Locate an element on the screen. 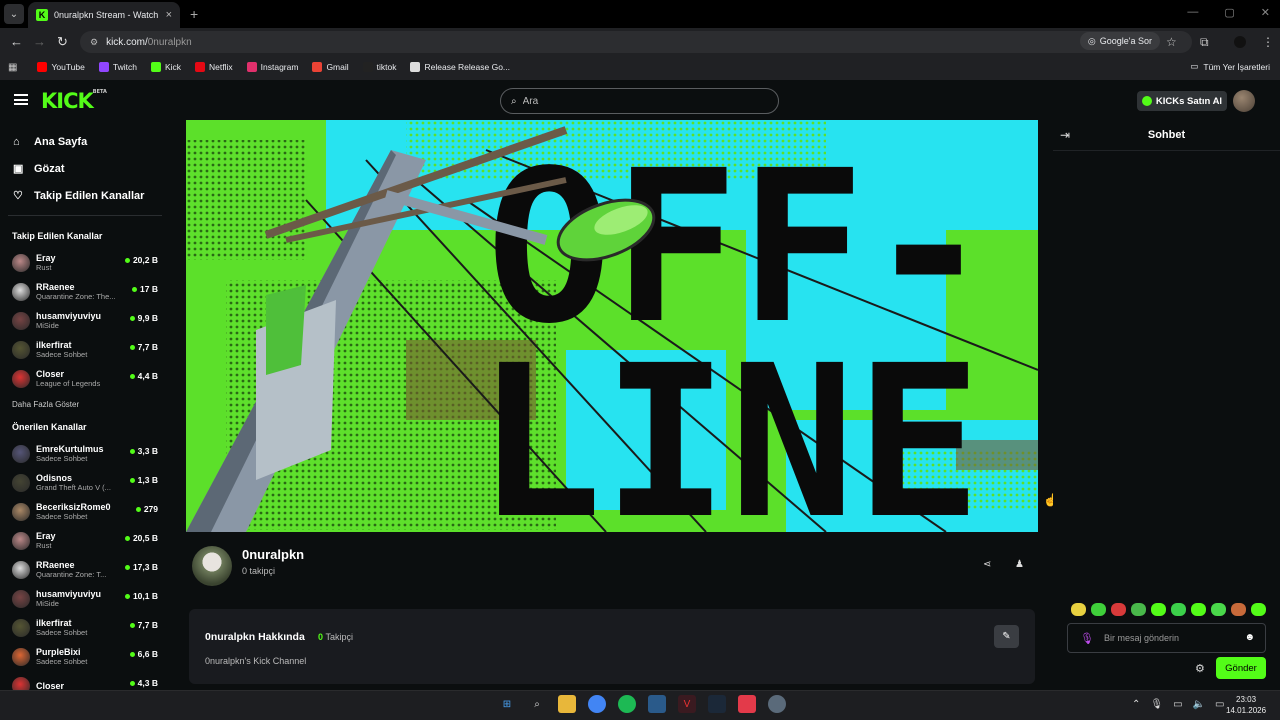 This screenshot has height=720, width=1280. emoji-picker-icon: ☻ is located at coordinates (1249, 637).